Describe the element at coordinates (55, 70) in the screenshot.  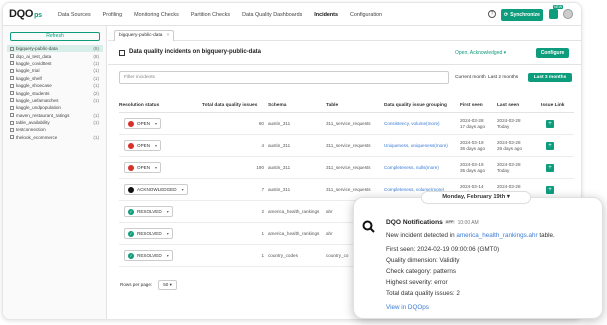
I see `sidebar-item: kaggle_trial (1)` at that location.